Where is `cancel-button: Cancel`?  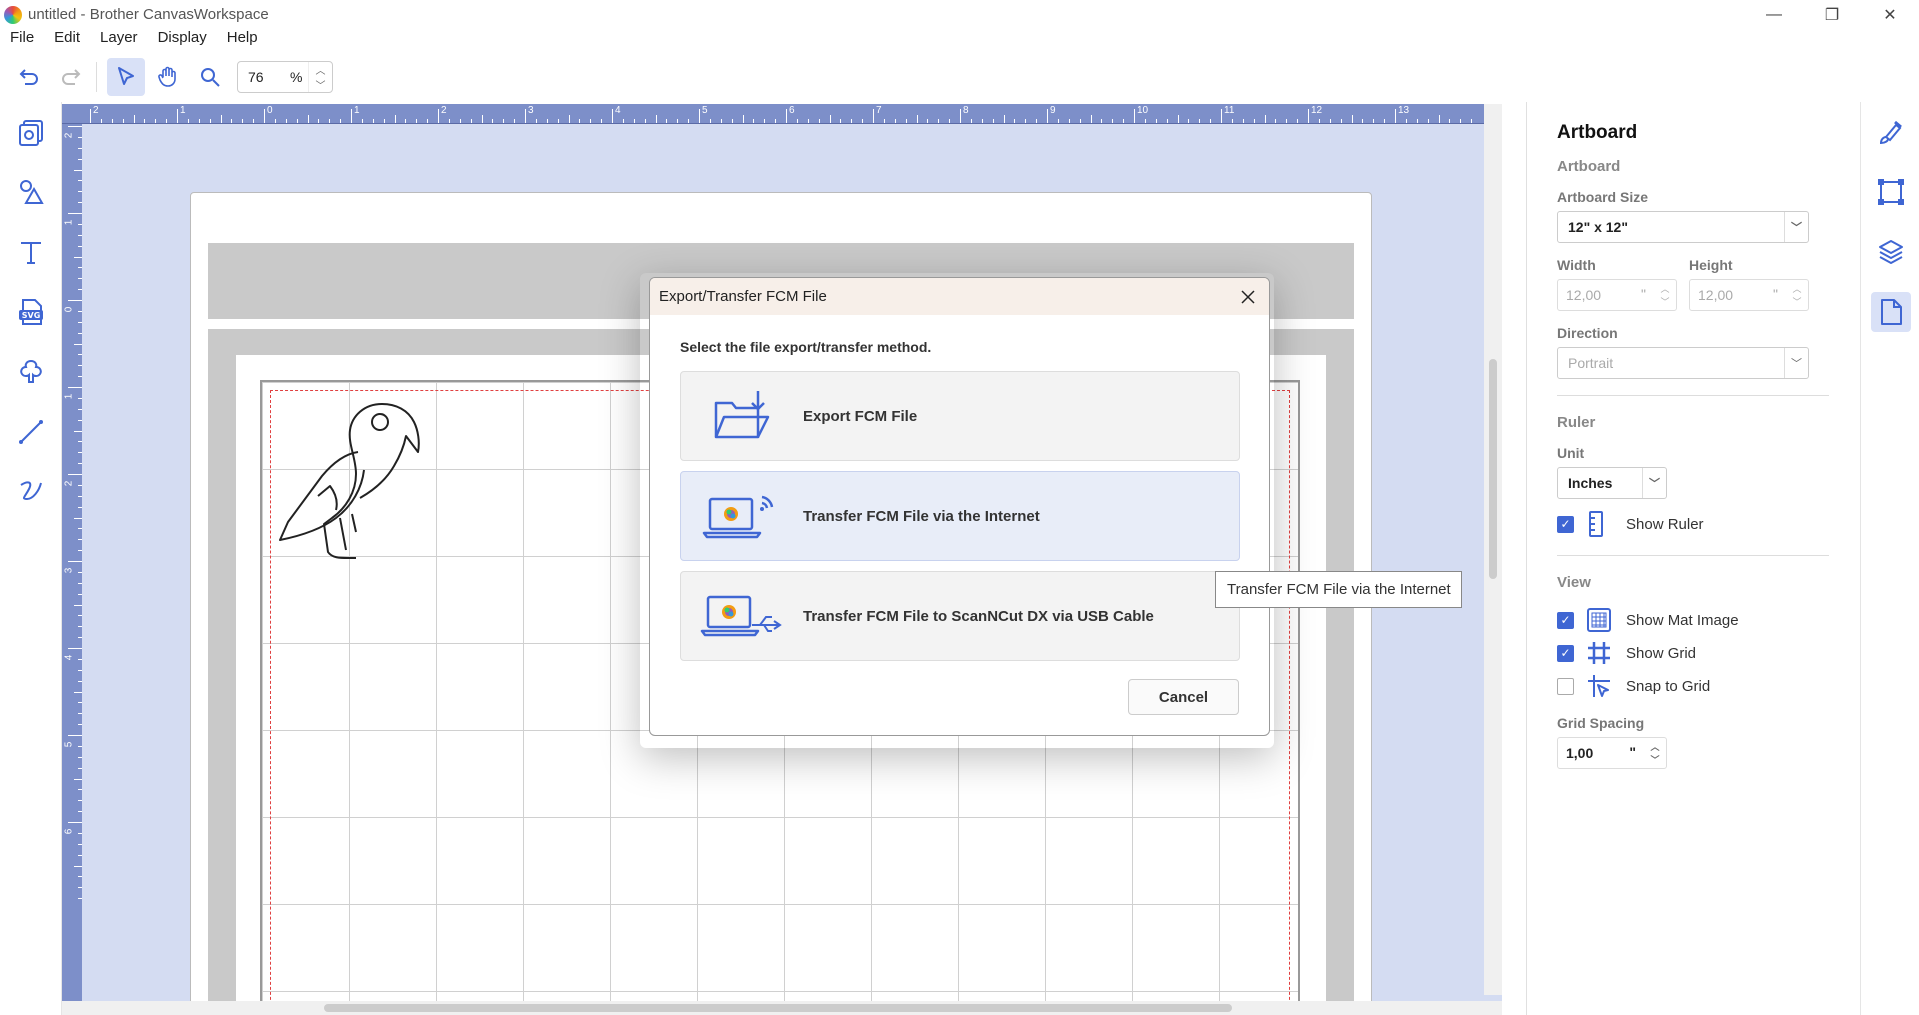
cancel-button: Cancel is located at coordinates (1183, 697).